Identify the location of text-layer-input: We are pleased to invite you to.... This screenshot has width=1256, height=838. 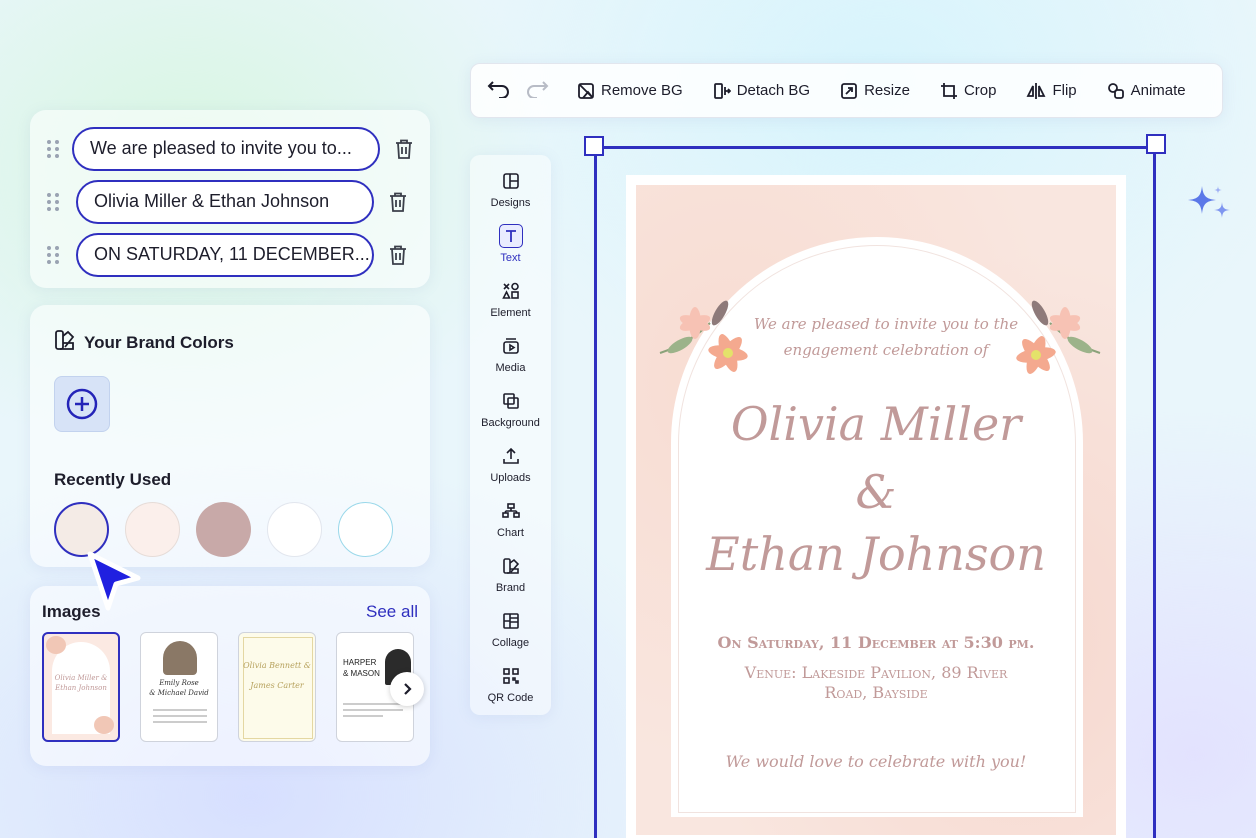
(226, 148).